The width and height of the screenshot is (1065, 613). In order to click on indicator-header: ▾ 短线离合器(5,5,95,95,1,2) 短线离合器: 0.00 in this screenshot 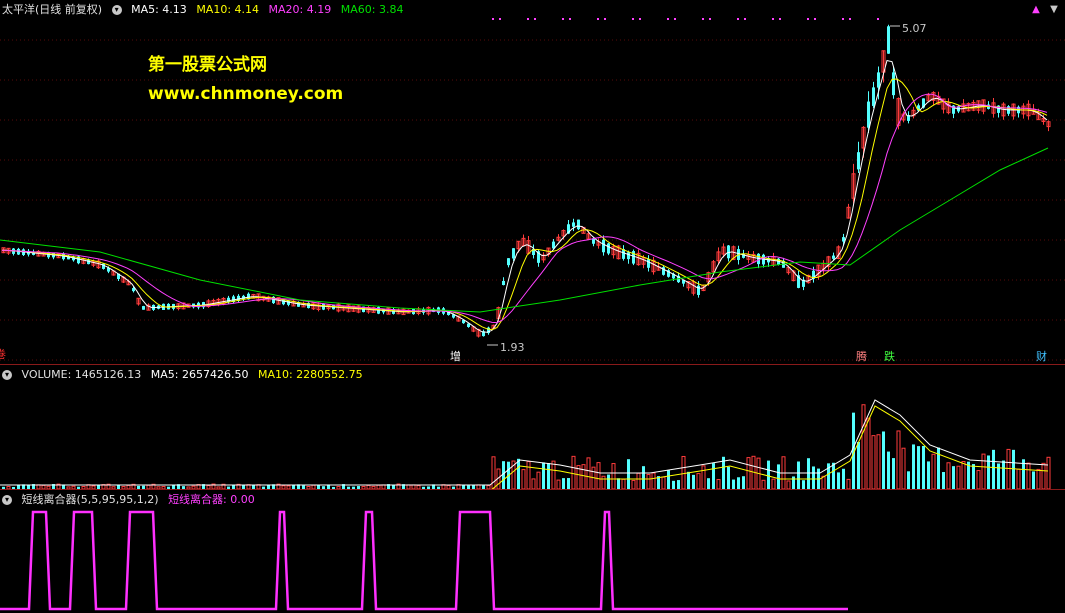, I will do `click(131, 500)`.